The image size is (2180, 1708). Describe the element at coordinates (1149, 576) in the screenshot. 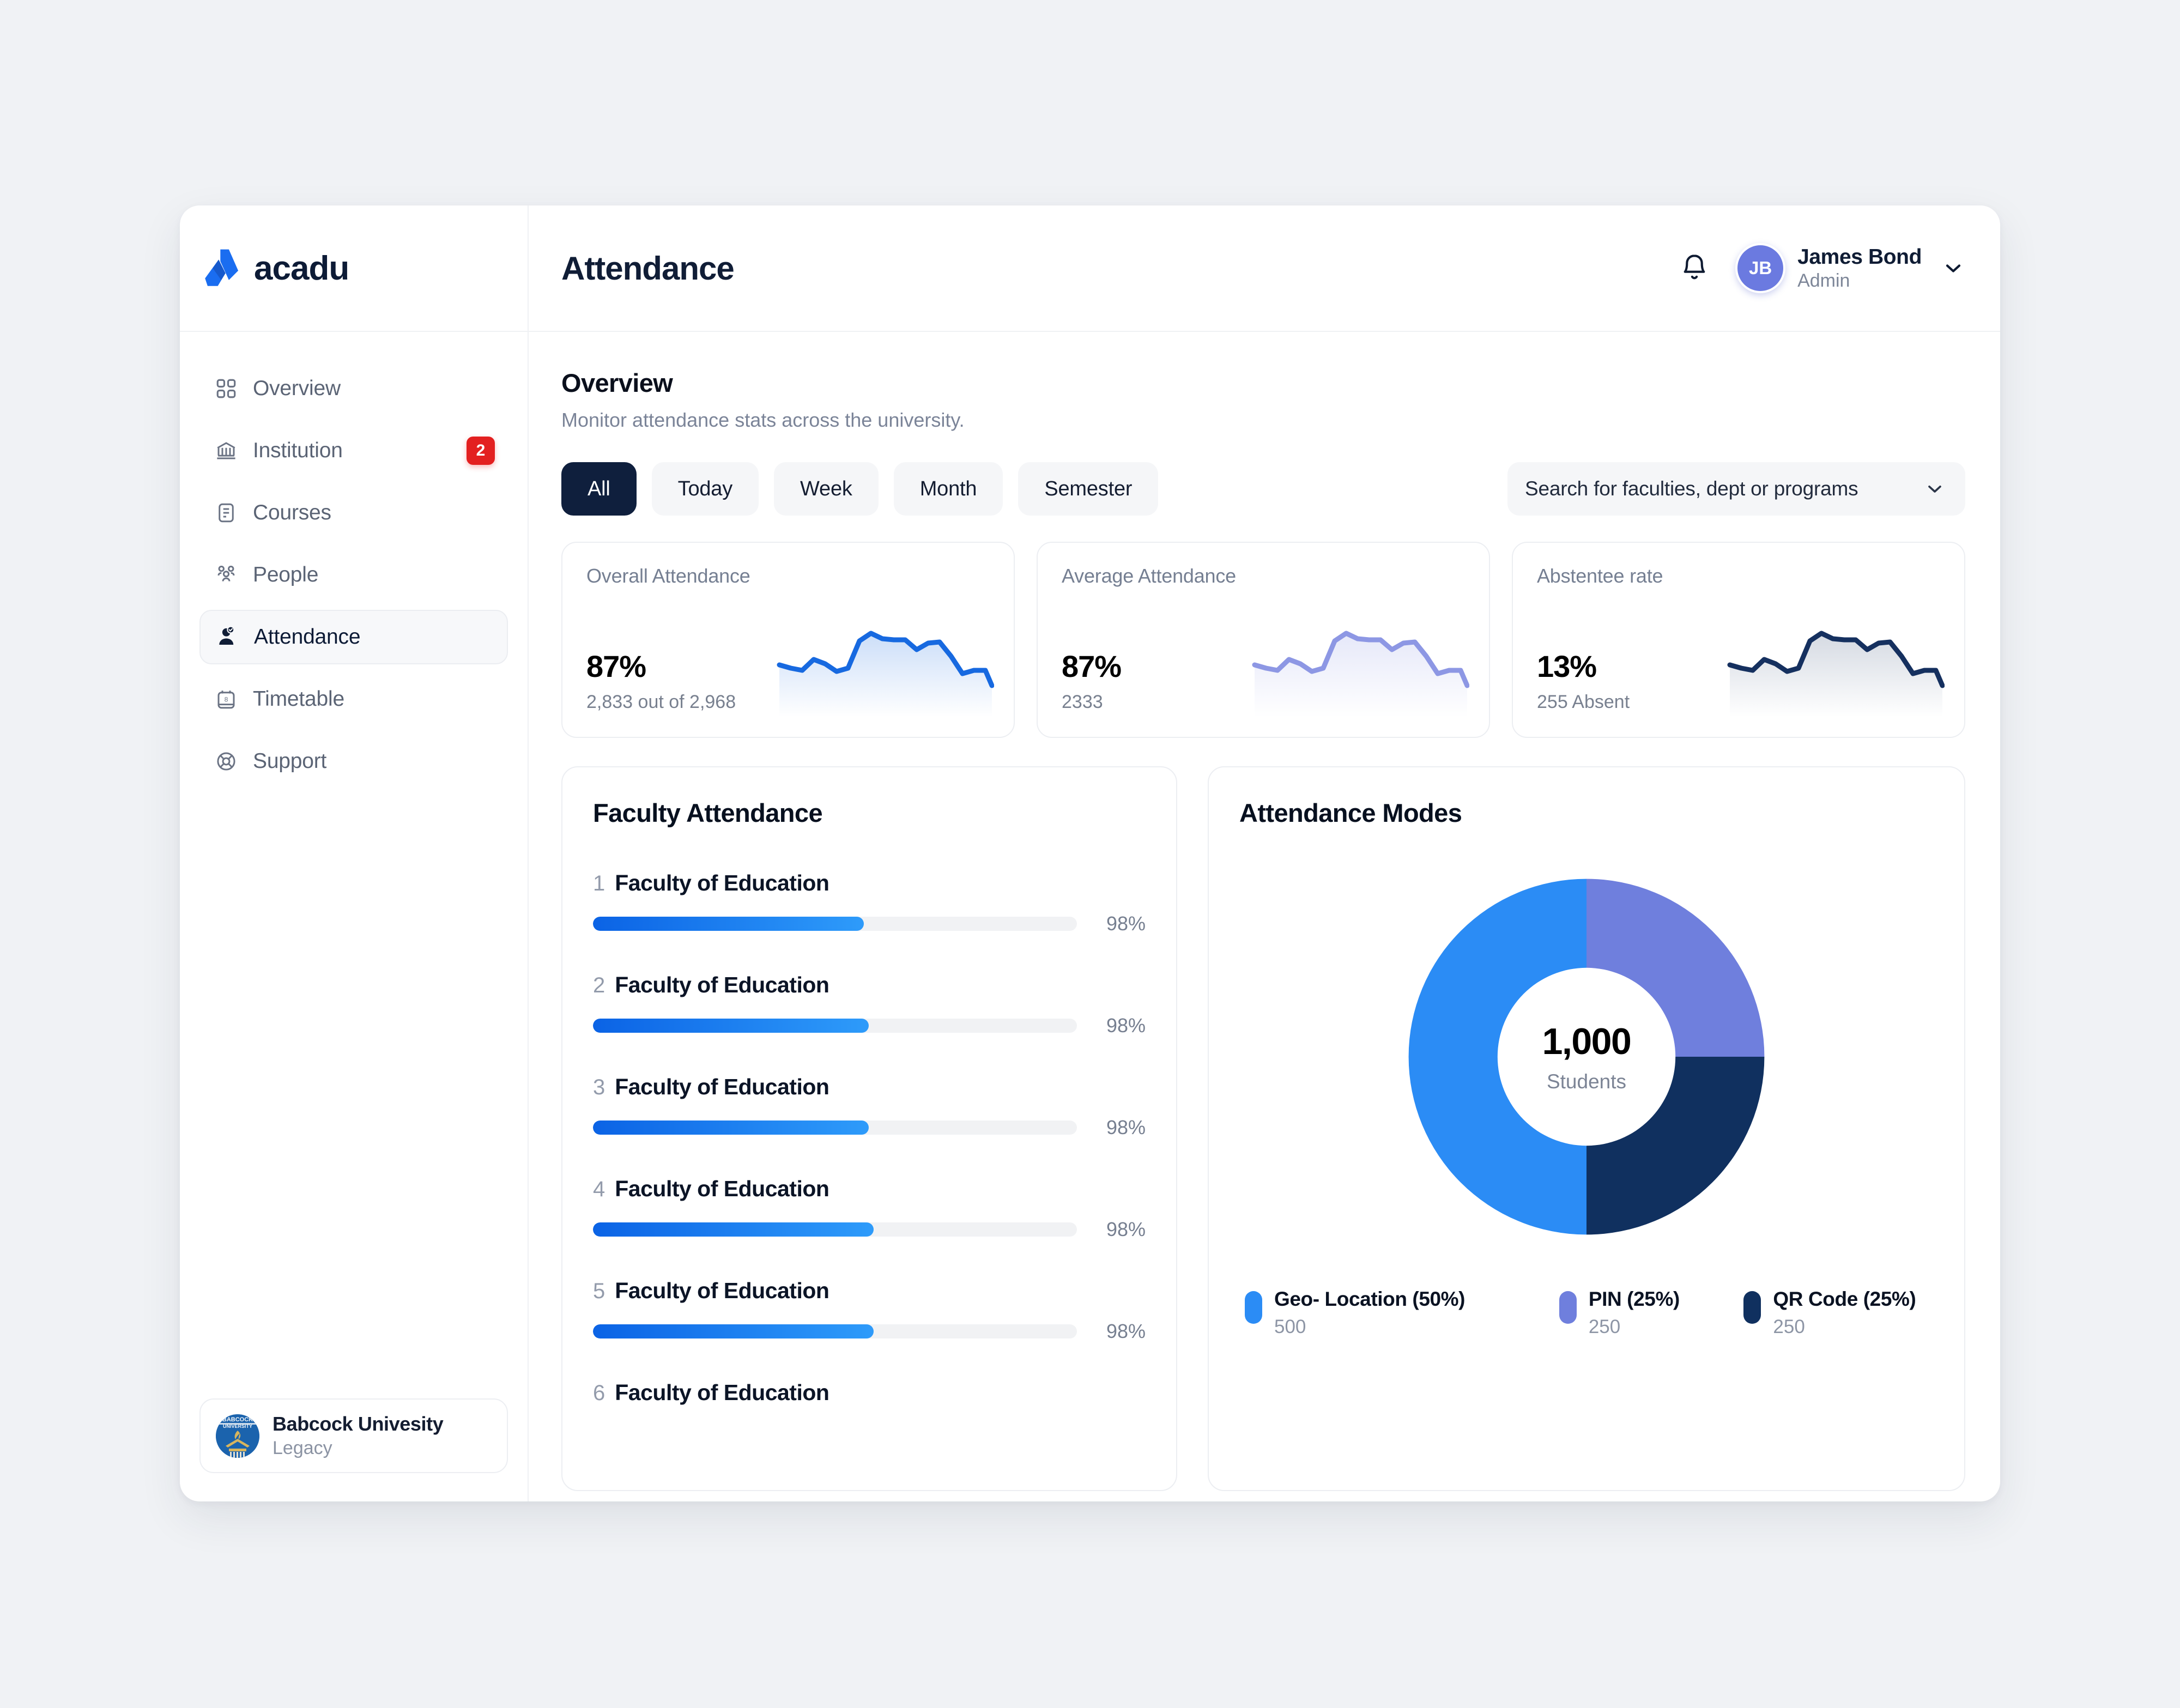

I see `stat-label: Average Attendance` at that location.